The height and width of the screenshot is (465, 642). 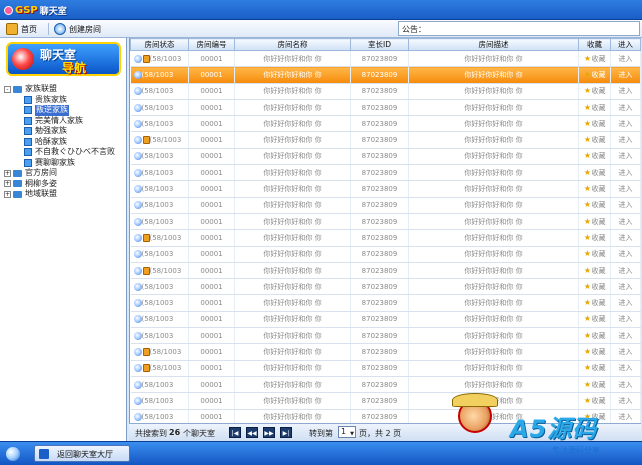 What do you see at coordinates (269, 432) in the screenshot?
I see `next-page-icon: ▶▶` at bounding box center [269, 432].